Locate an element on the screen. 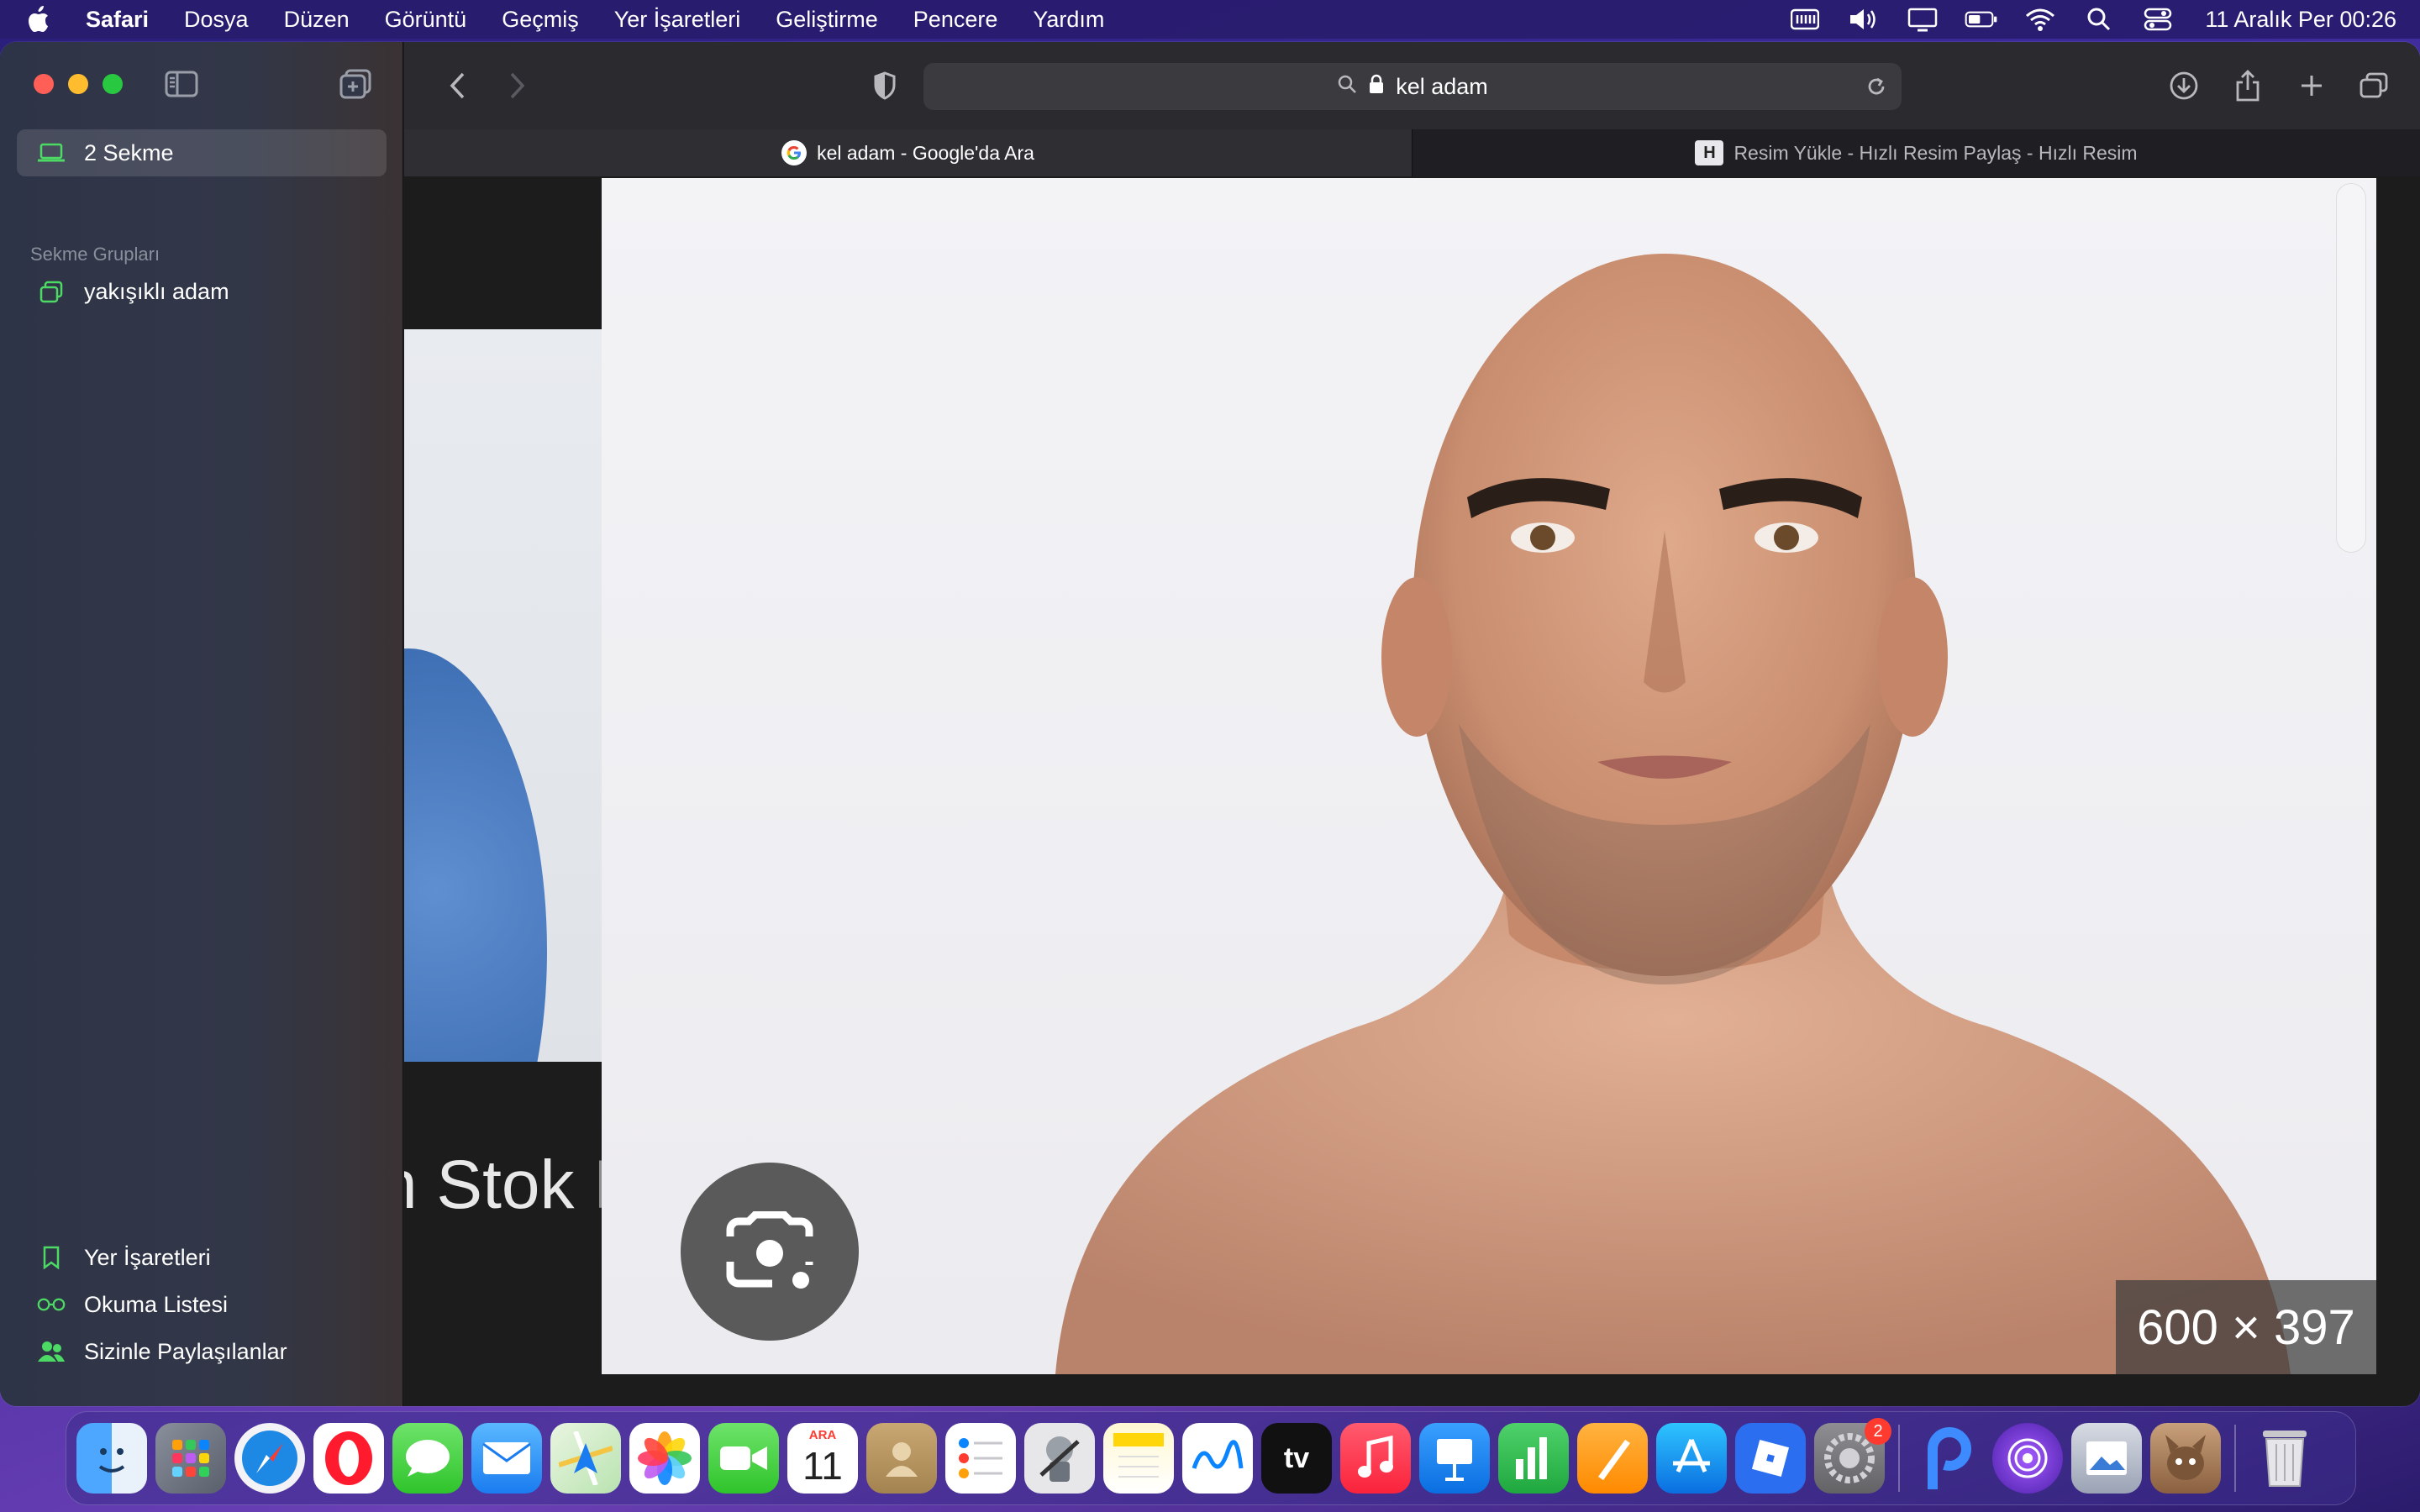  share-icon is located at coordinates (2247, 85).